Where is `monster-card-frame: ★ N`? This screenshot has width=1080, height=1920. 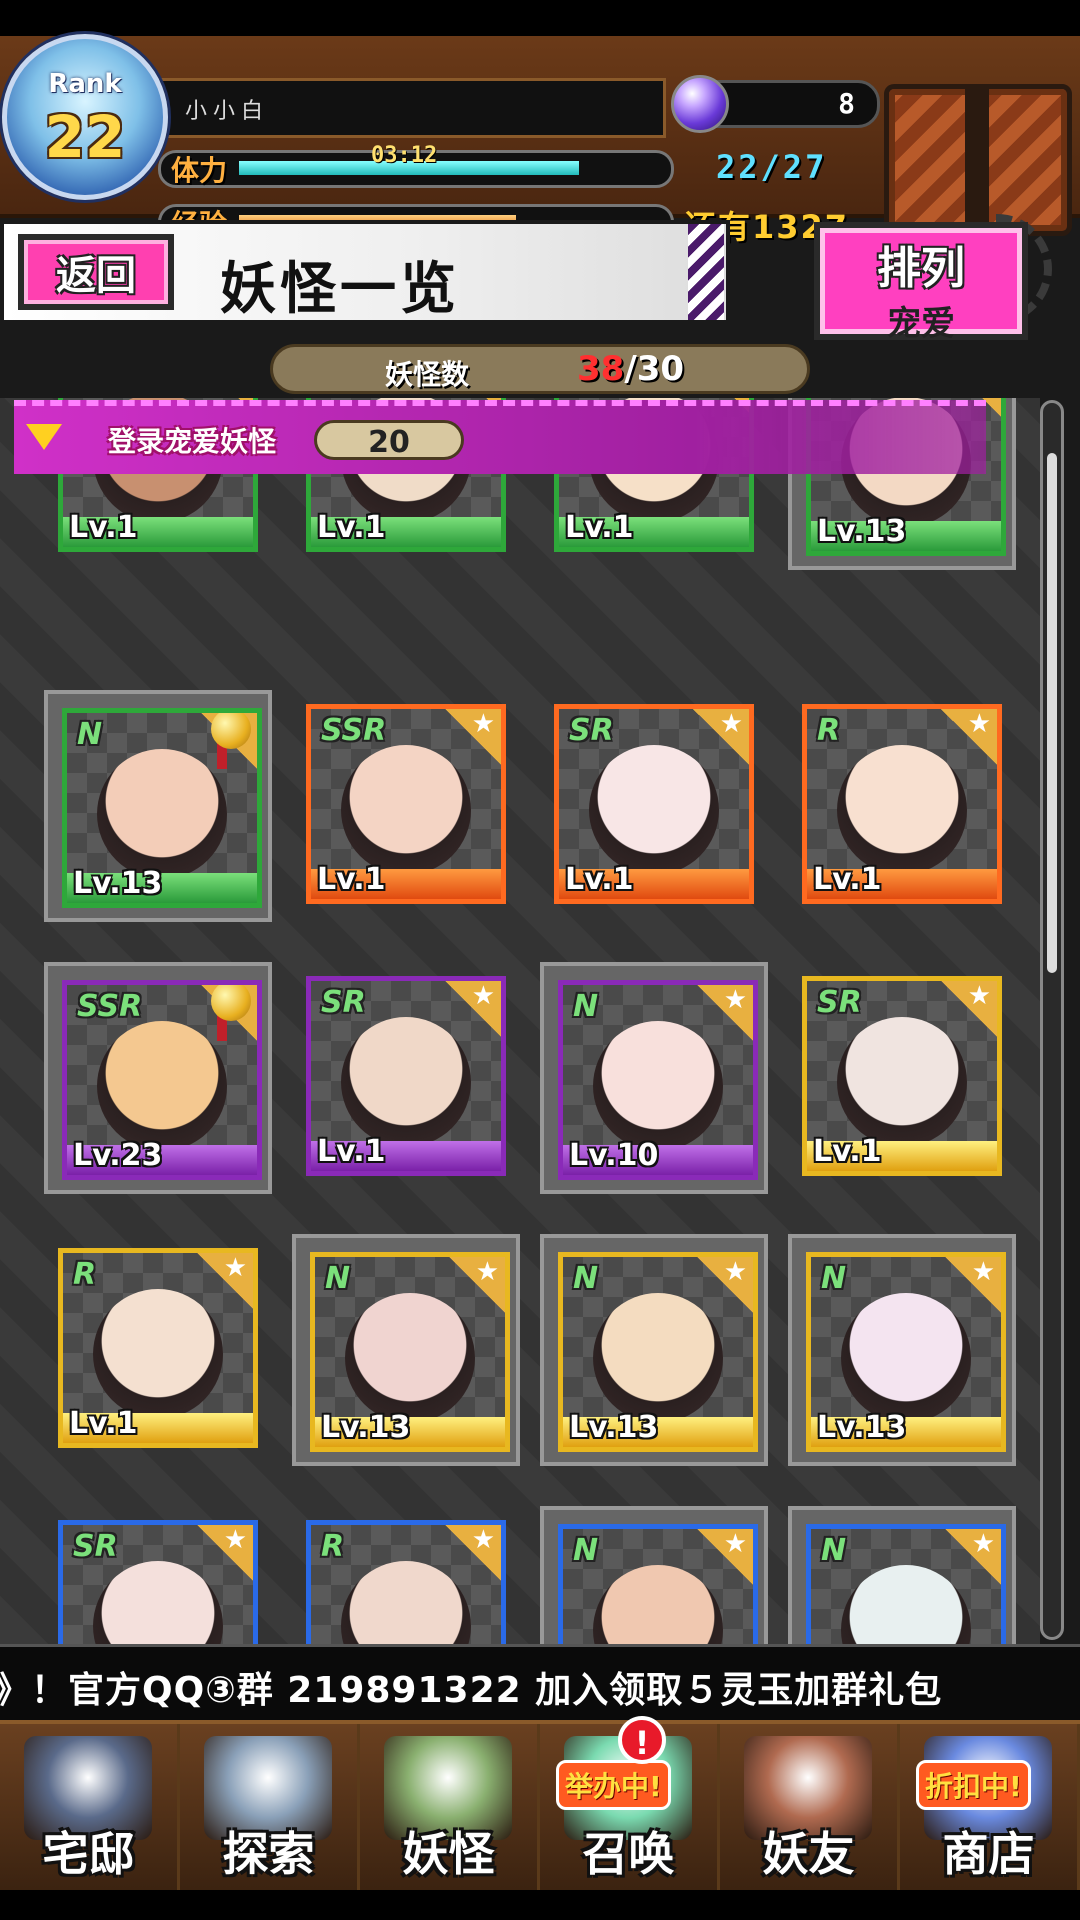 monster-card-frame: ★ N is located at coordinates (906, 1584).